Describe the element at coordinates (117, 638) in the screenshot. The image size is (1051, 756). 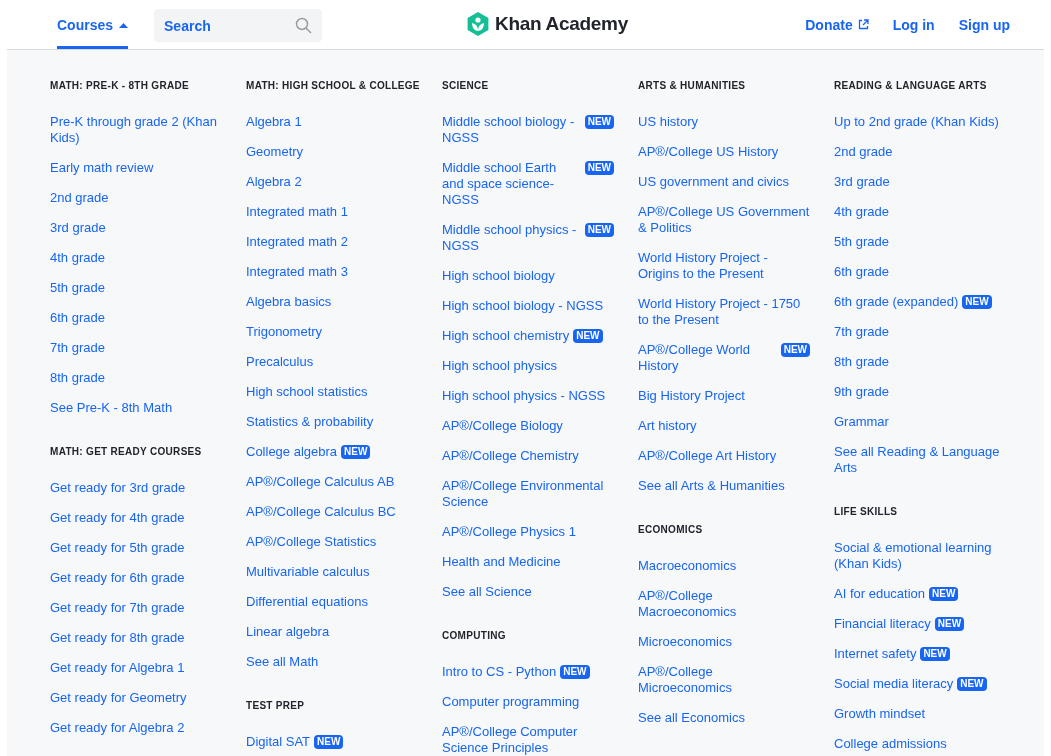
I see `course-link: Get ready for 8th grade` at that location.